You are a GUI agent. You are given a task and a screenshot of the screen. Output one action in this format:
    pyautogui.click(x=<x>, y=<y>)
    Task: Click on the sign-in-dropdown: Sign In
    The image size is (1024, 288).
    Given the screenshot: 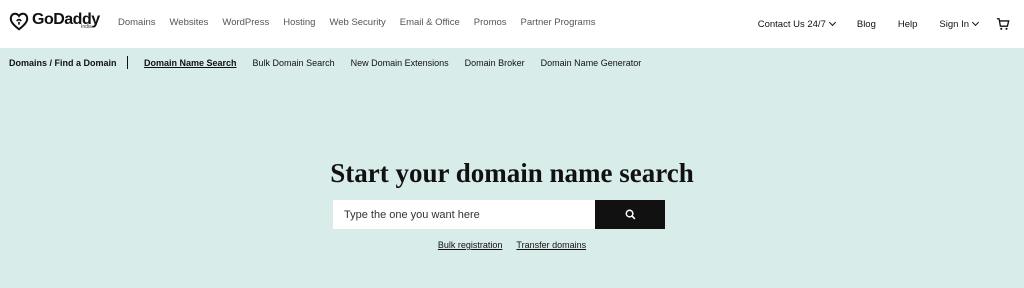 What is the action you would take?
    pyautogui.click(x=959, y=24)
    